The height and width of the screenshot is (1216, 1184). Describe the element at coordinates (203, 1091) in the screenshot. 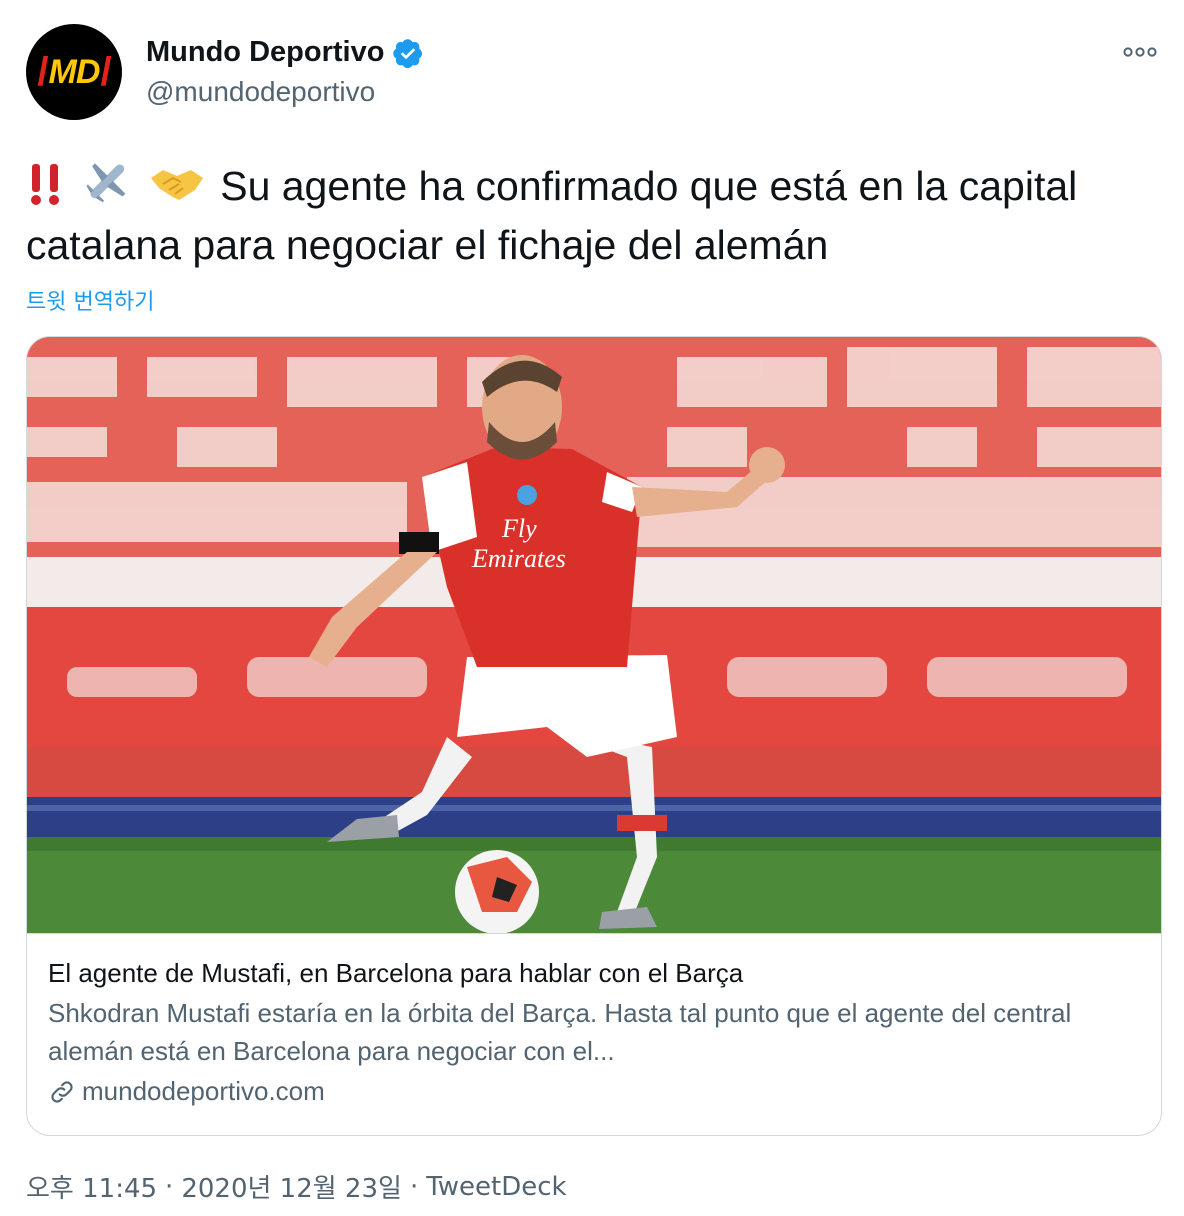

I see `card-domain-text: mundodeportivo.com` at that location.